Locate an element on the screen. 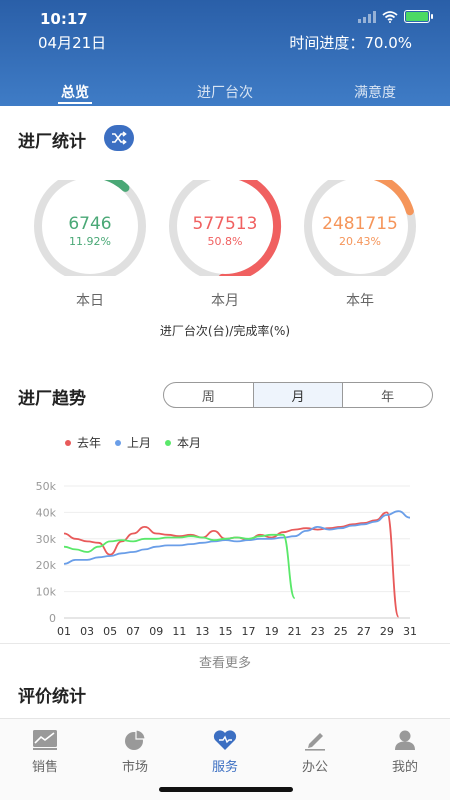  x-tick-label: 23 is located at coordinates (318, 631).